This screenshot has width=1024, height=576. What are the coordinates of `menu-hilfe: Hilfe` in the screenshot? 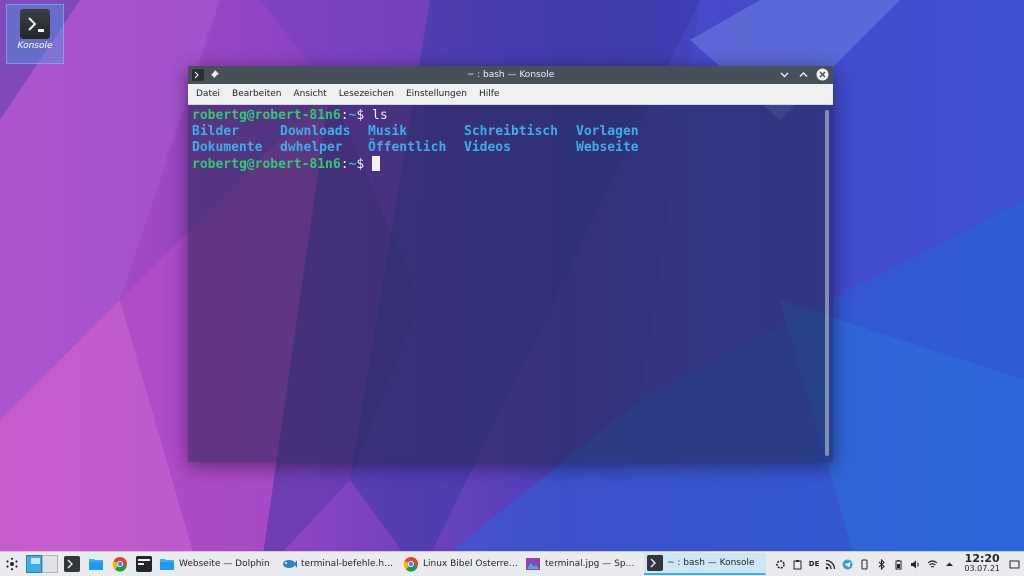 It's located at (489, 94).